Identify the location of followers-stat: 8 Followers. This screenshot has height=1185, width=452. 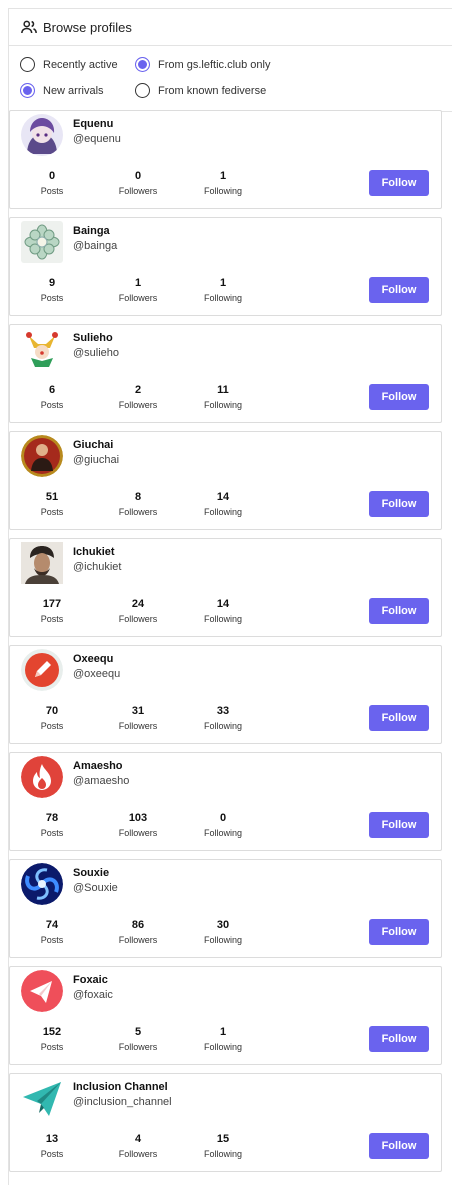
(138, 504).